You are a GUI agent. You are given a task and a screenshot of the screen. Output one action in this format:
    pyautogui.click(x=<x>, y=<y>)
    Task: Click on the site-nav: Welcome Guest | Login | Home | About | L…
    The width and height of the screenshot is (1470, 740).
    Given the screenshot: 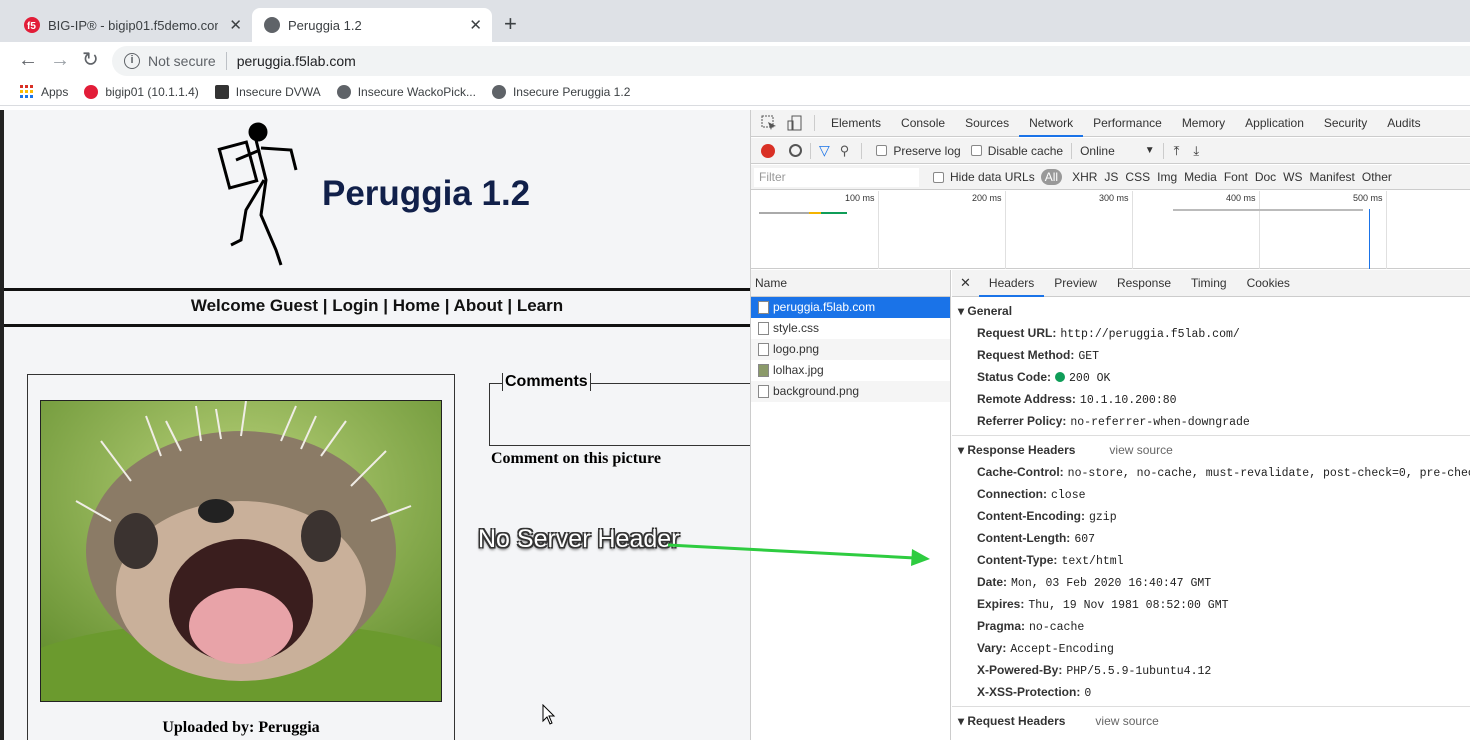 What is the action you would take?
    pyautogui.click(x=377, y=306)
    